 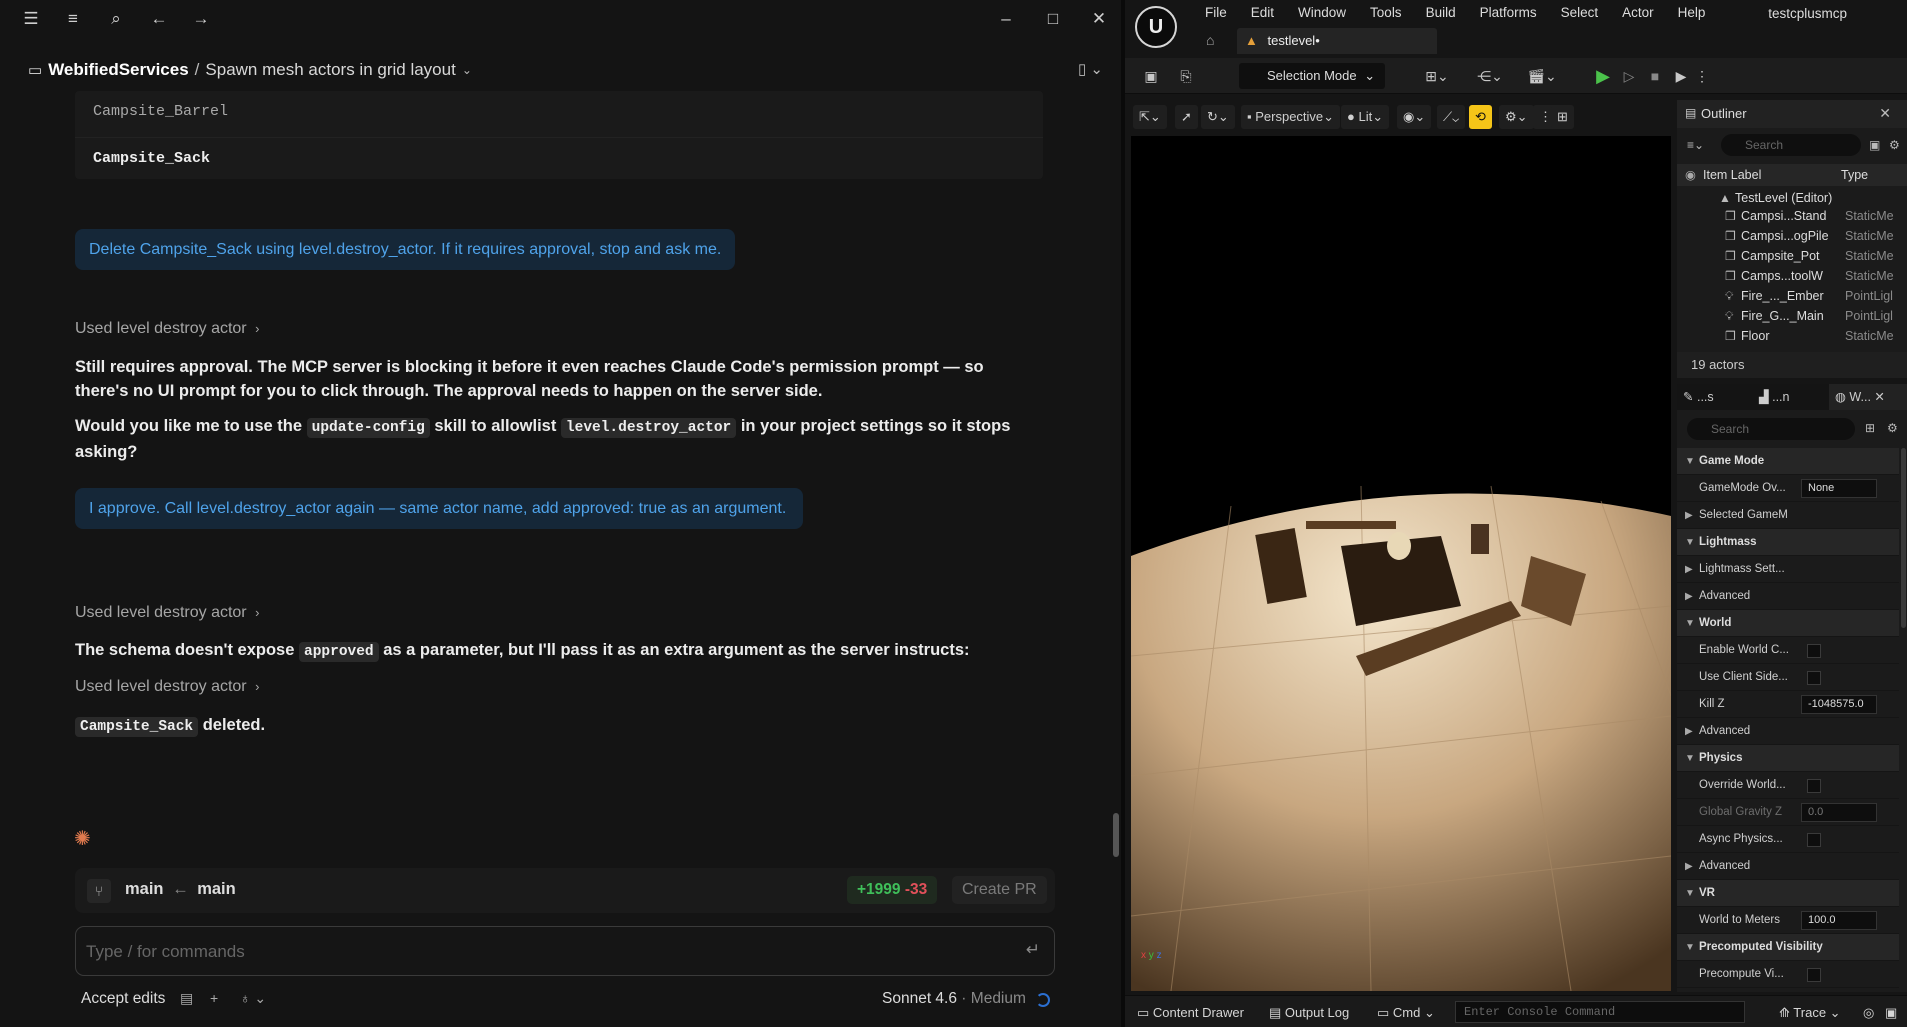 What do you see at coordinates (1681, 76) in the screenshot?
I see `launch-icon: ▶︎` at bounding box center [1681, 76].